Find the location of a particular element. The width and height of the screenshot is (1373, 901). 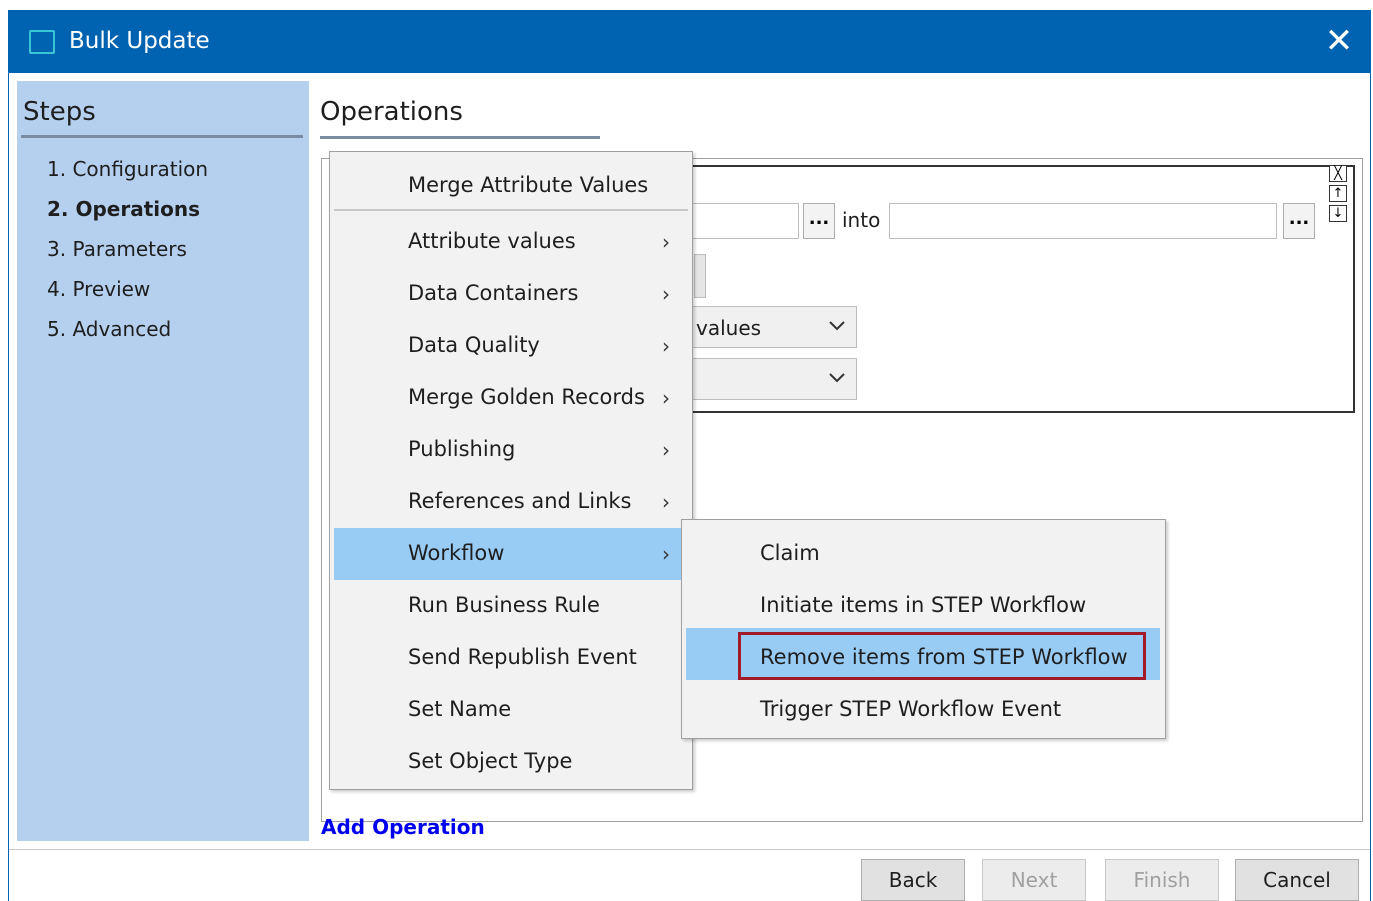

close-button: ✕ is located at coordinates (1339, 41).